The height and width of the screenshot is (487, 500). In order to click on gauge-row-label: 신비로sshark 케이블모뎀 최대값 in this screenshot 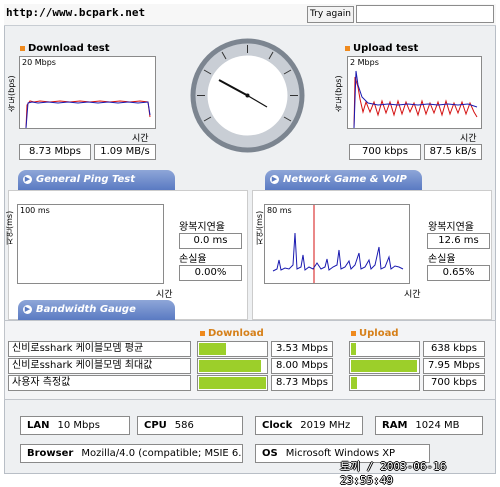, I will do `click(99, 366)`.